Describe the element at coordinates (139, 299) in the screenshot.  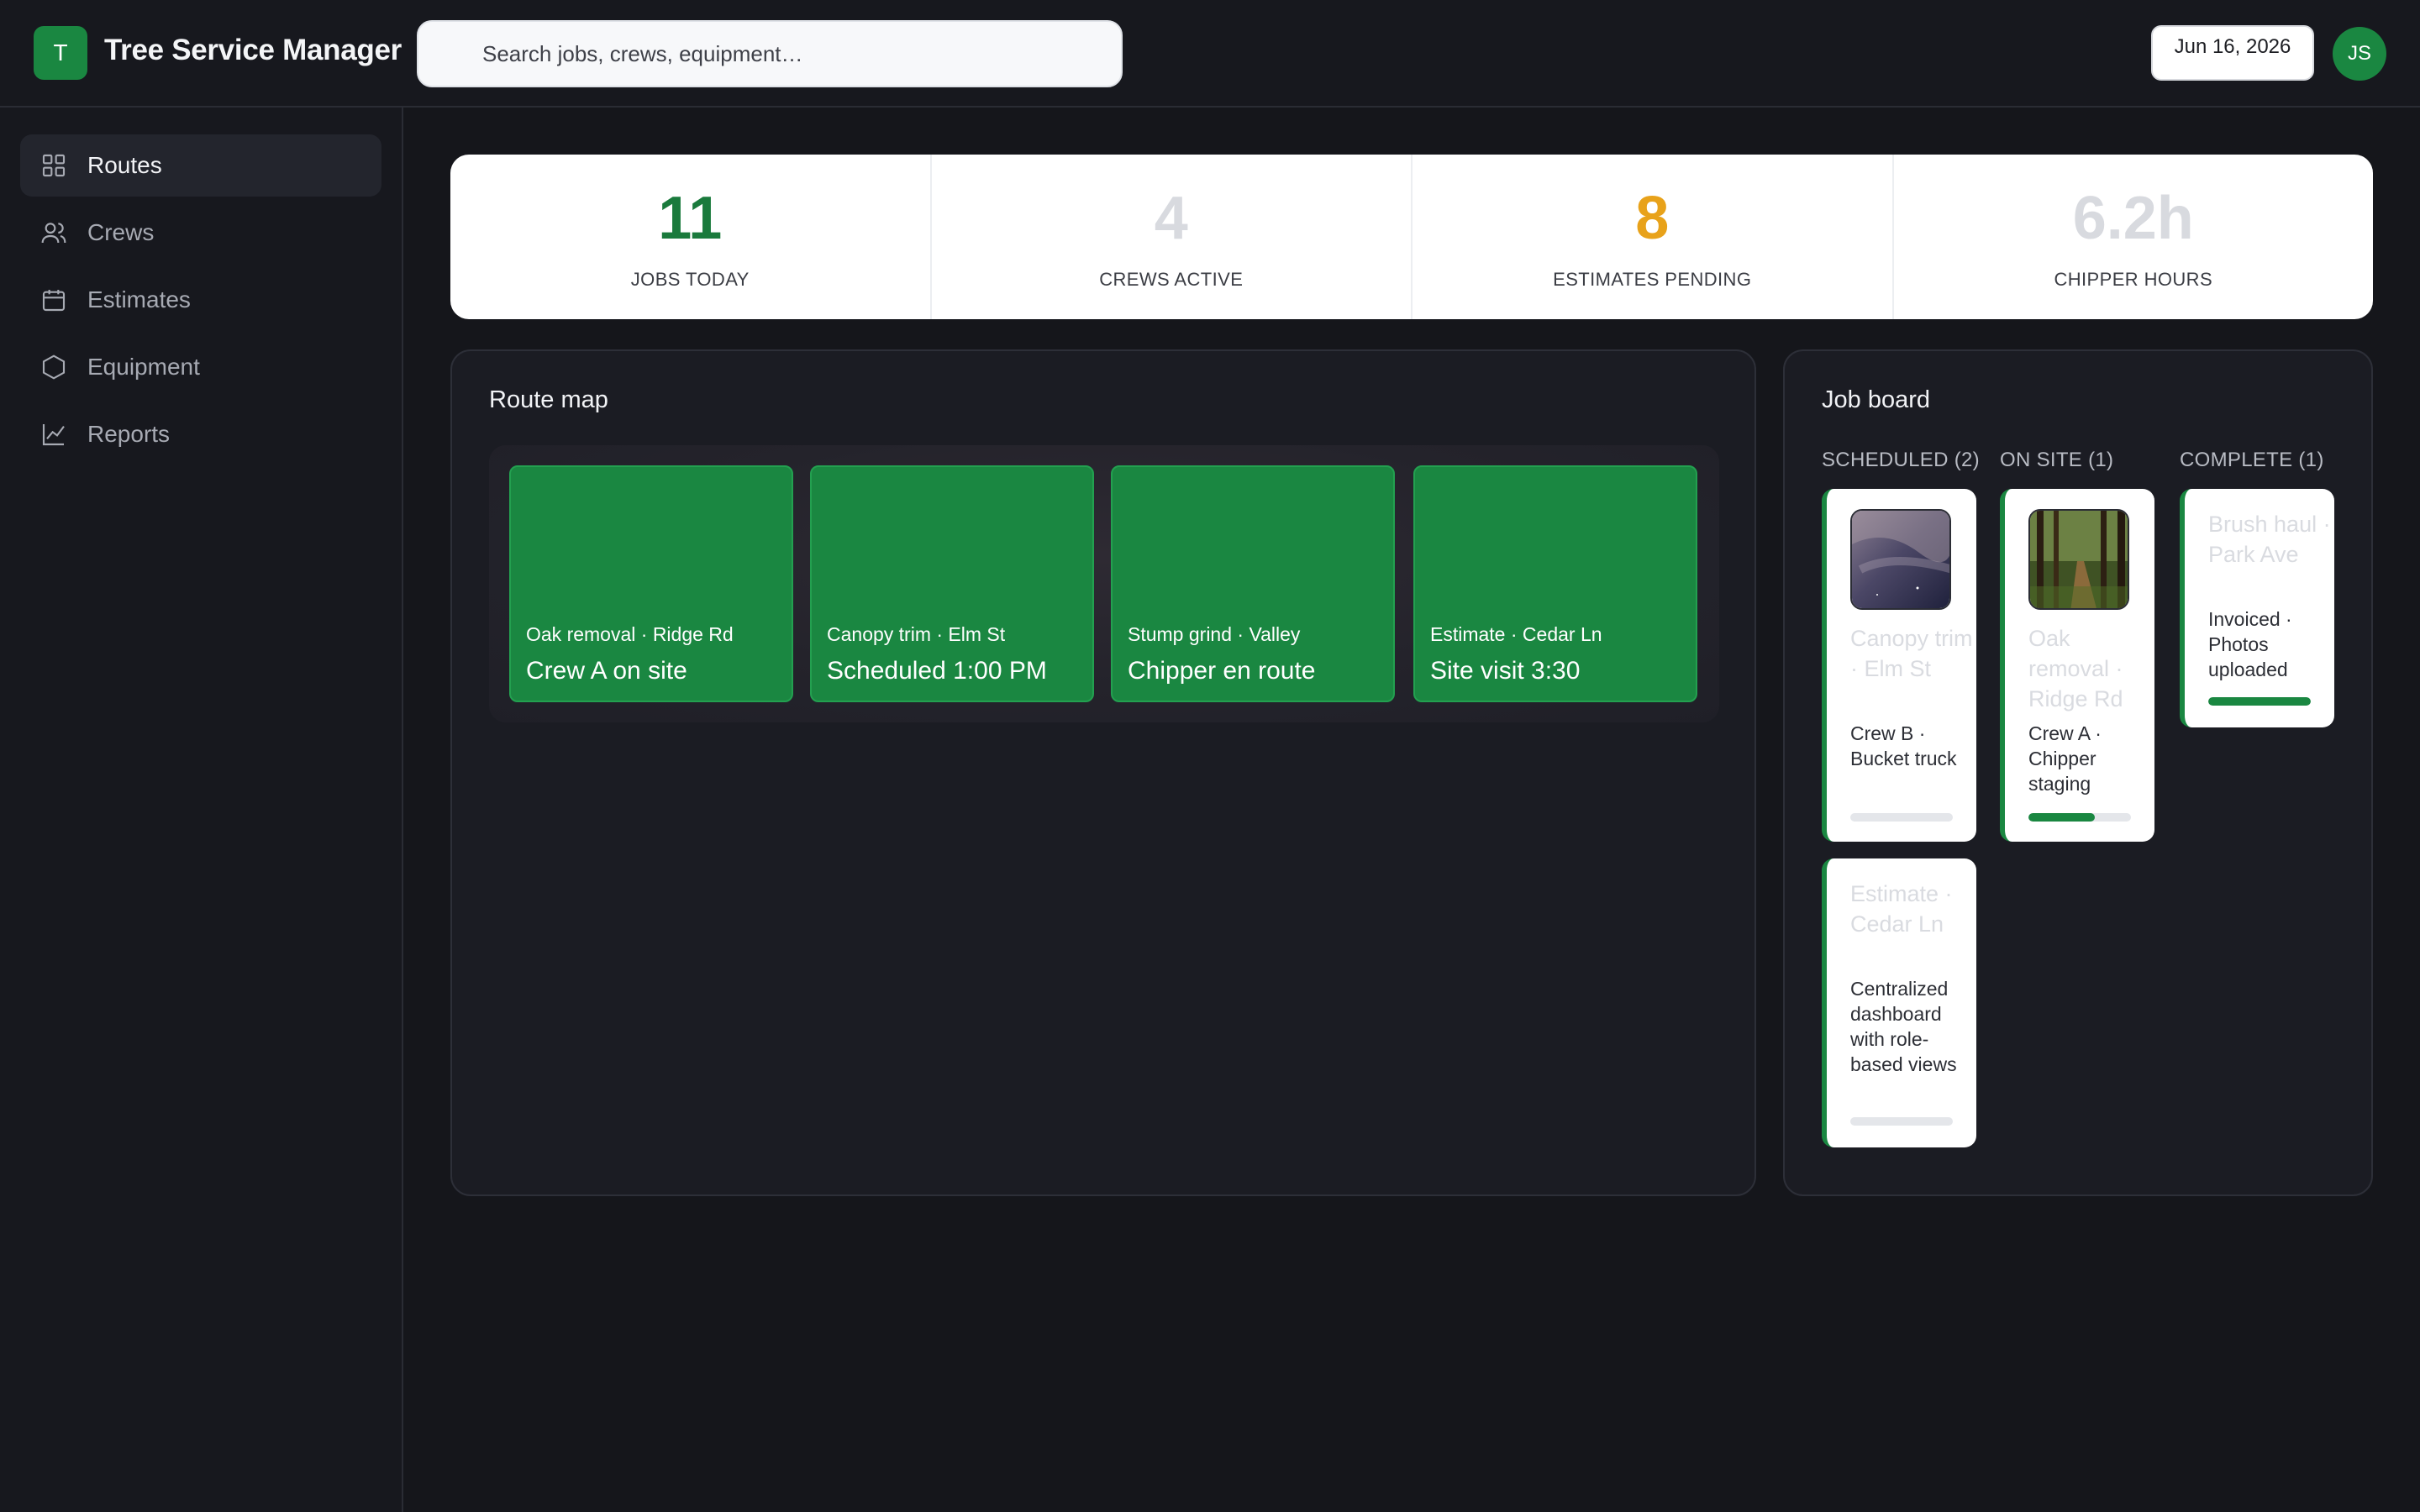
I see `sidebar-item-label: Estimates` at that location.